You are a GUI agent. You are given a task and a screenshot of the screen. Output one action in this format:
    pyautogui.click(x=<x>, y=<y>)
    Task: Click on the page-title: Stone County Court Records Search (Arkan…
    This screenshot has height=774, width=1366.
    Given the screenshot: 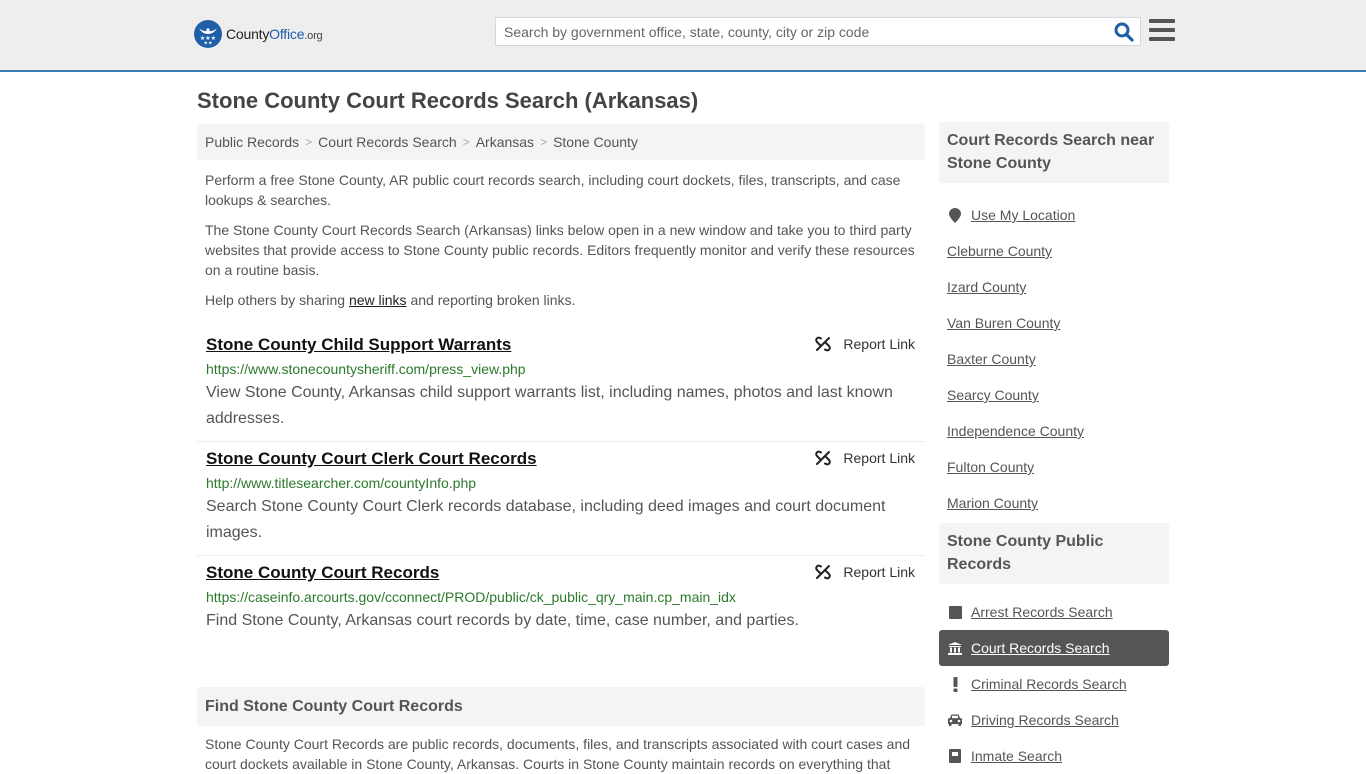 What is the action you would take?
    pyautogui.click(x=448, y=100)
    